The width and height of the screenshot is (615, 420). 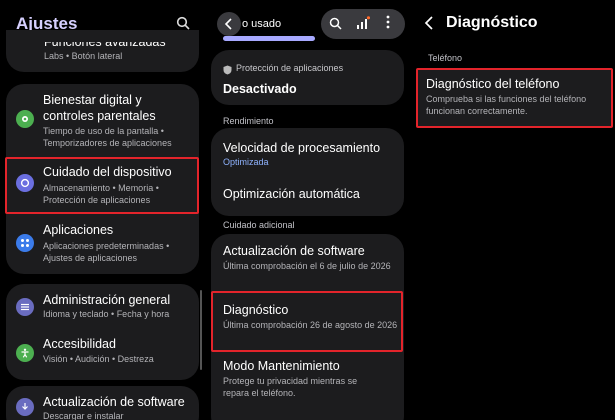 What do you see at coordinates (78, 230) in the screenshot?
I see `apps-title: Aplicaciones` at bounding box center [78, 230].